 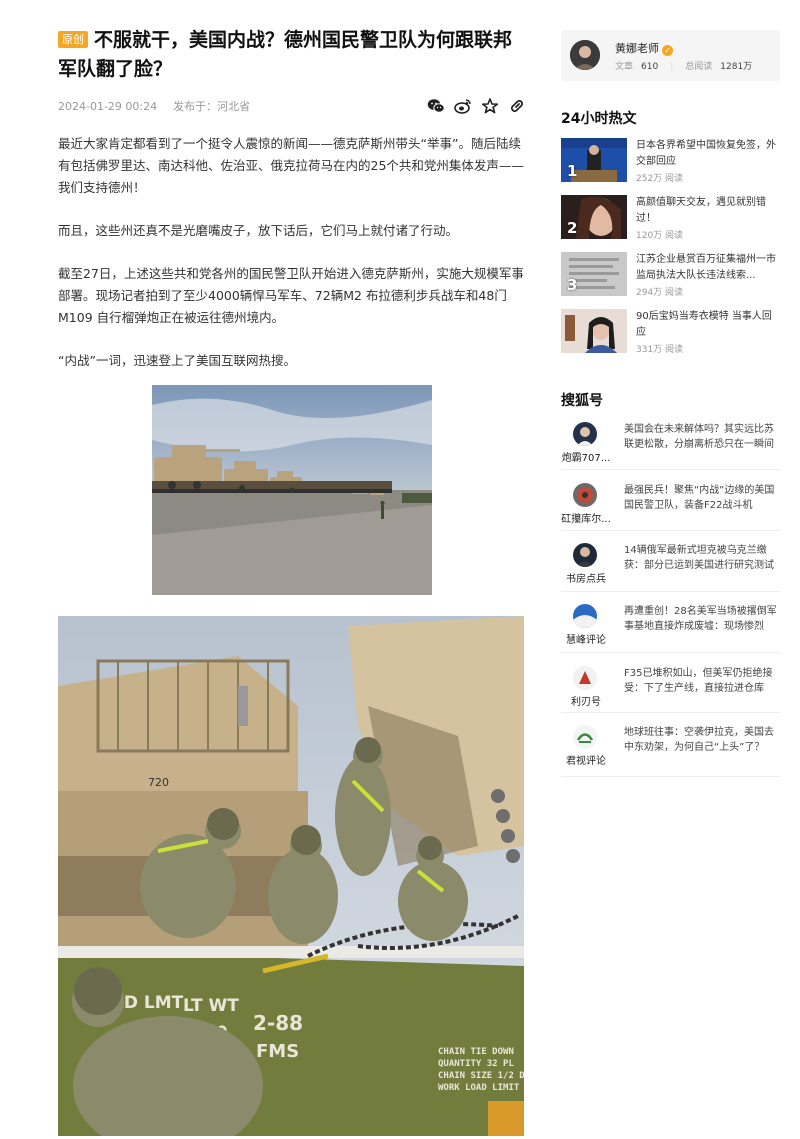 I want to click on verified-icon: ✓, so click(x=667, y=50).